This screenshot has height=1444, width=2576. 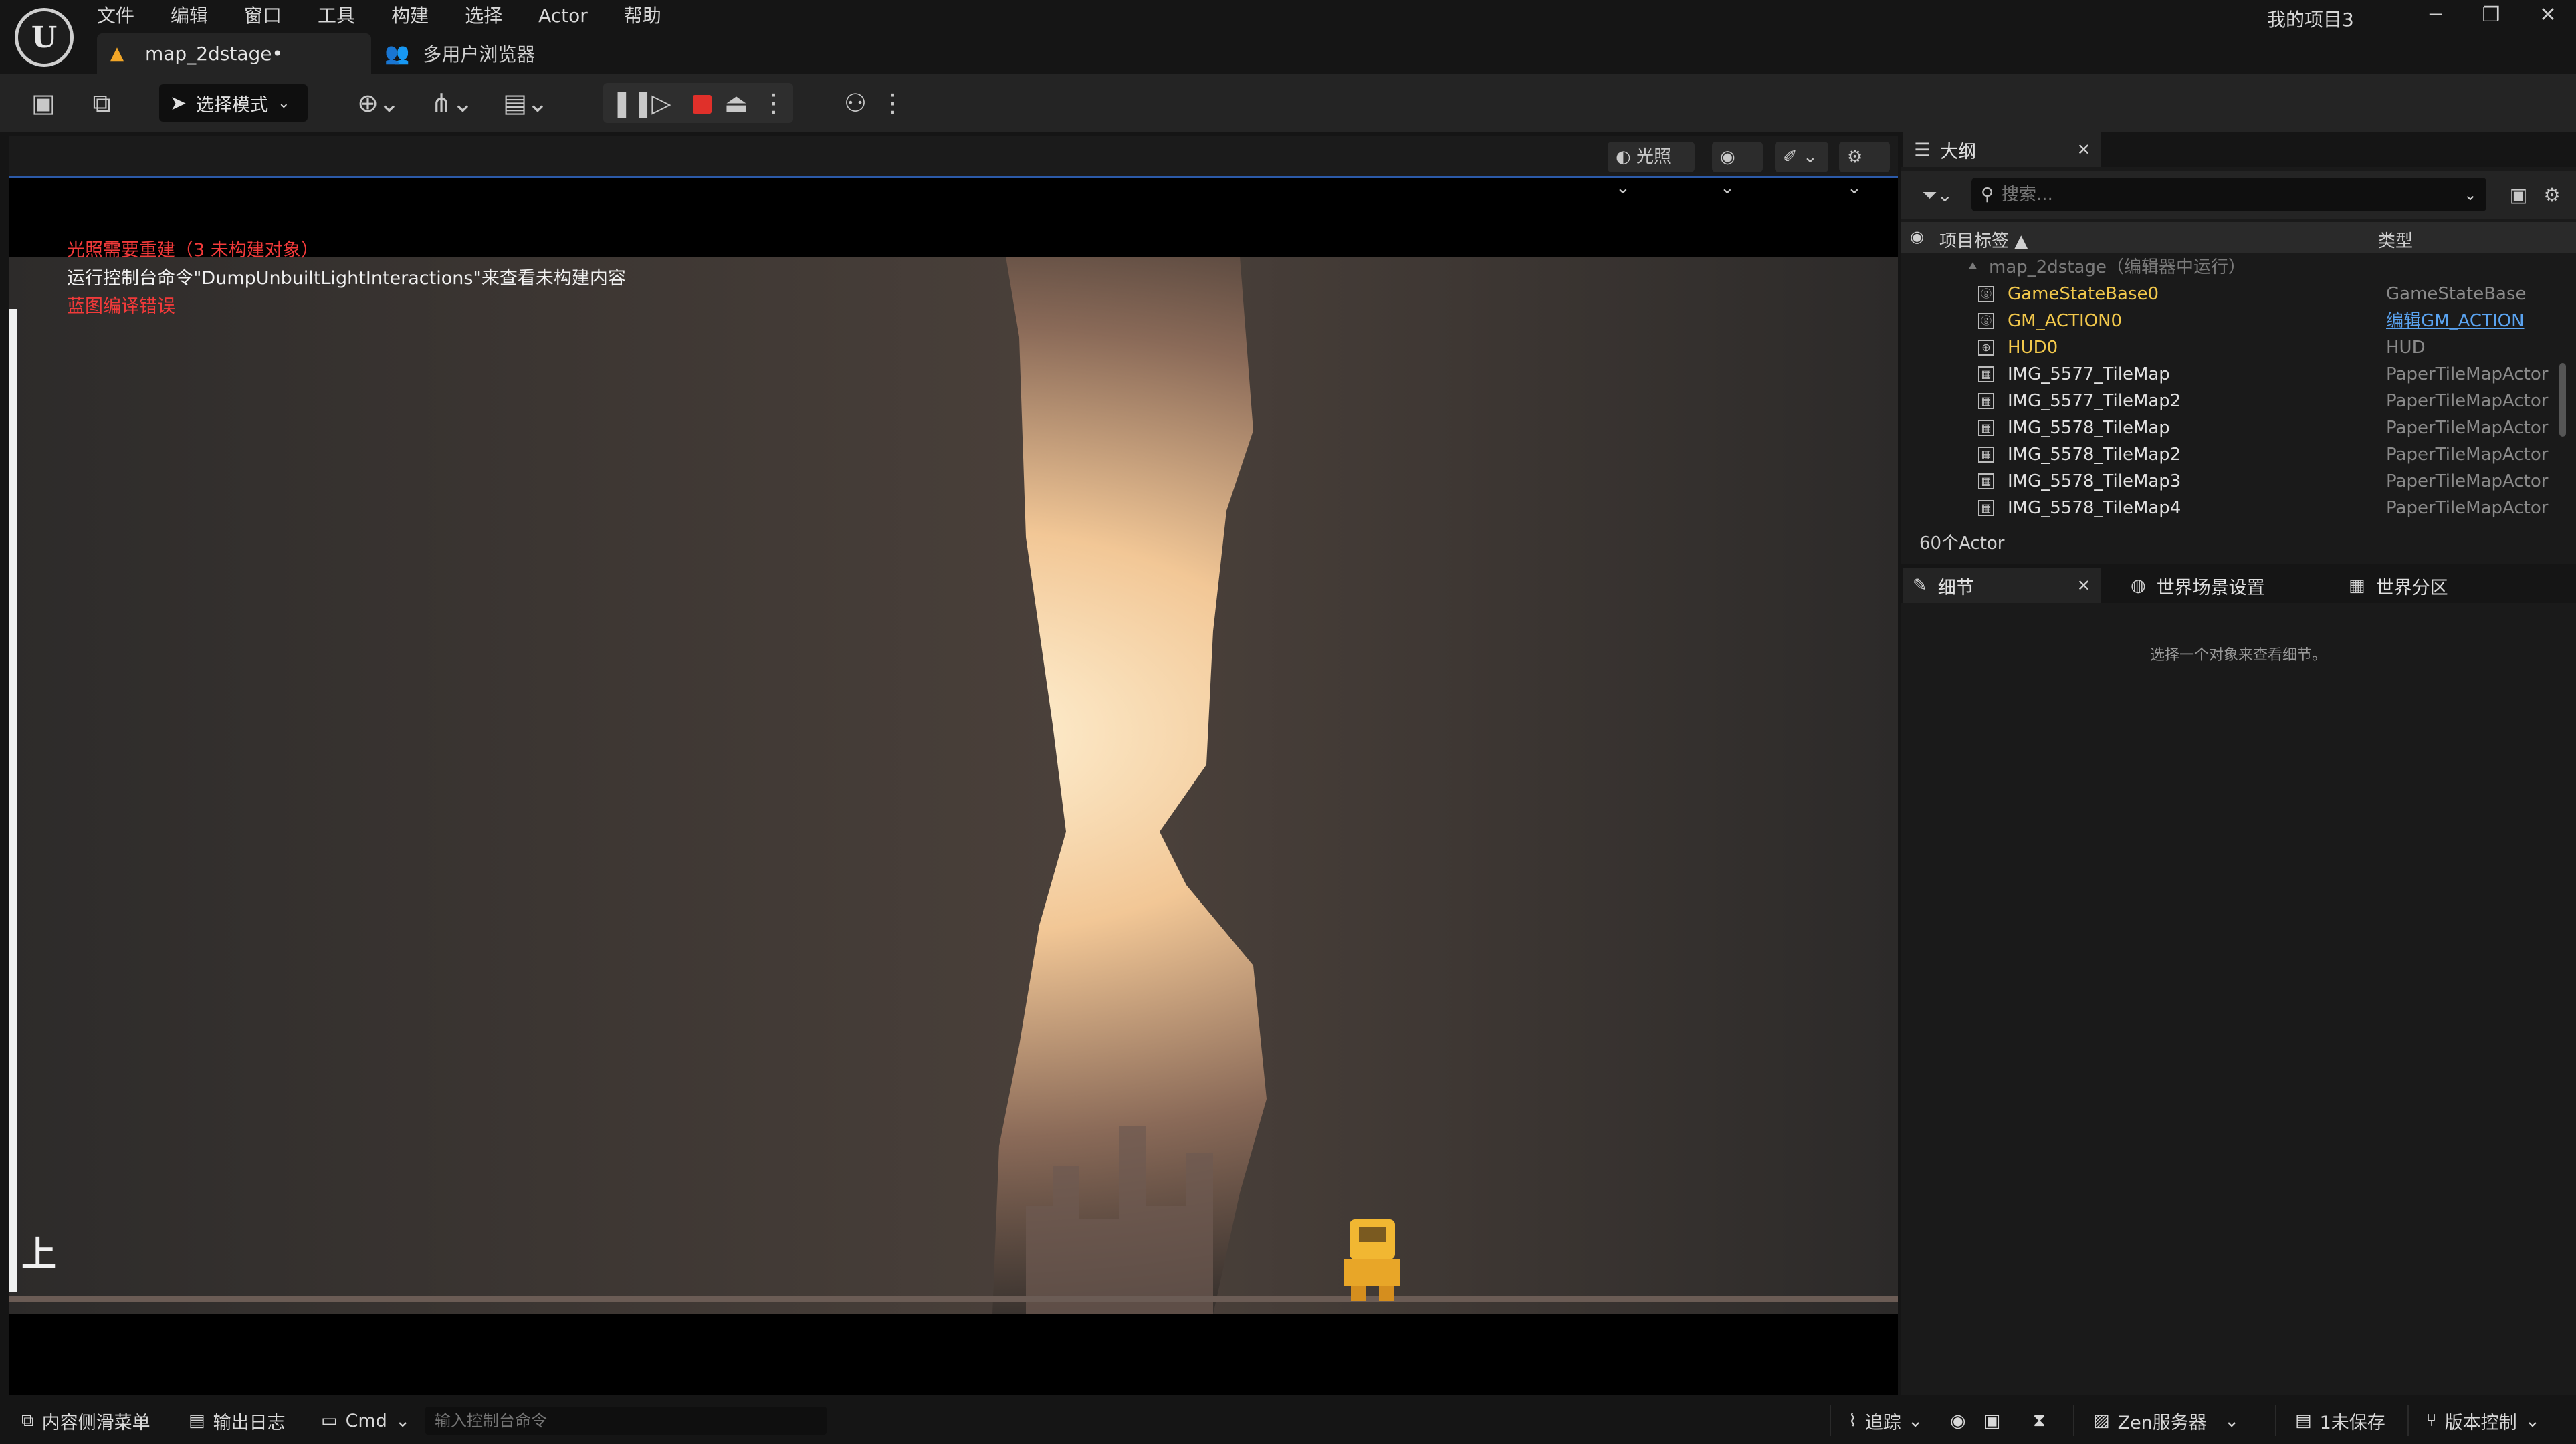 I want to click on actor-name: IMG_5578_TileMap, so click(x=2089, y=428).